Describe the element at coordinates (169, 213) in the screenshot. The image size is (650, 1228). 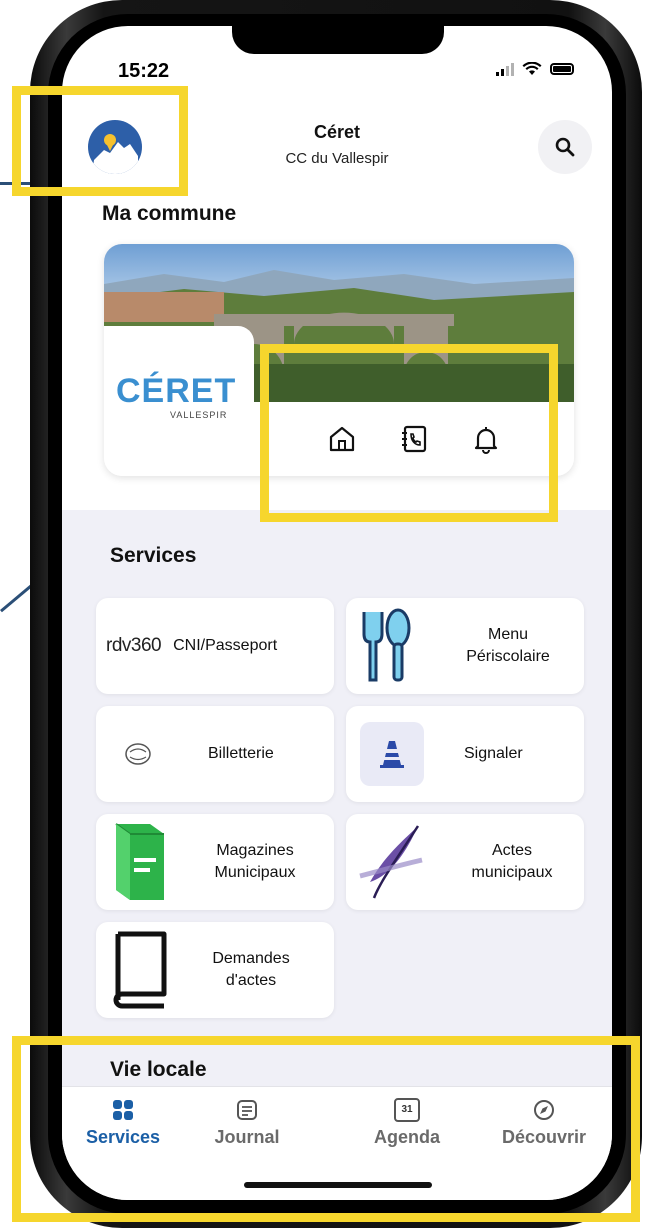
I see `section-title-commune: Ma commune` at that location.